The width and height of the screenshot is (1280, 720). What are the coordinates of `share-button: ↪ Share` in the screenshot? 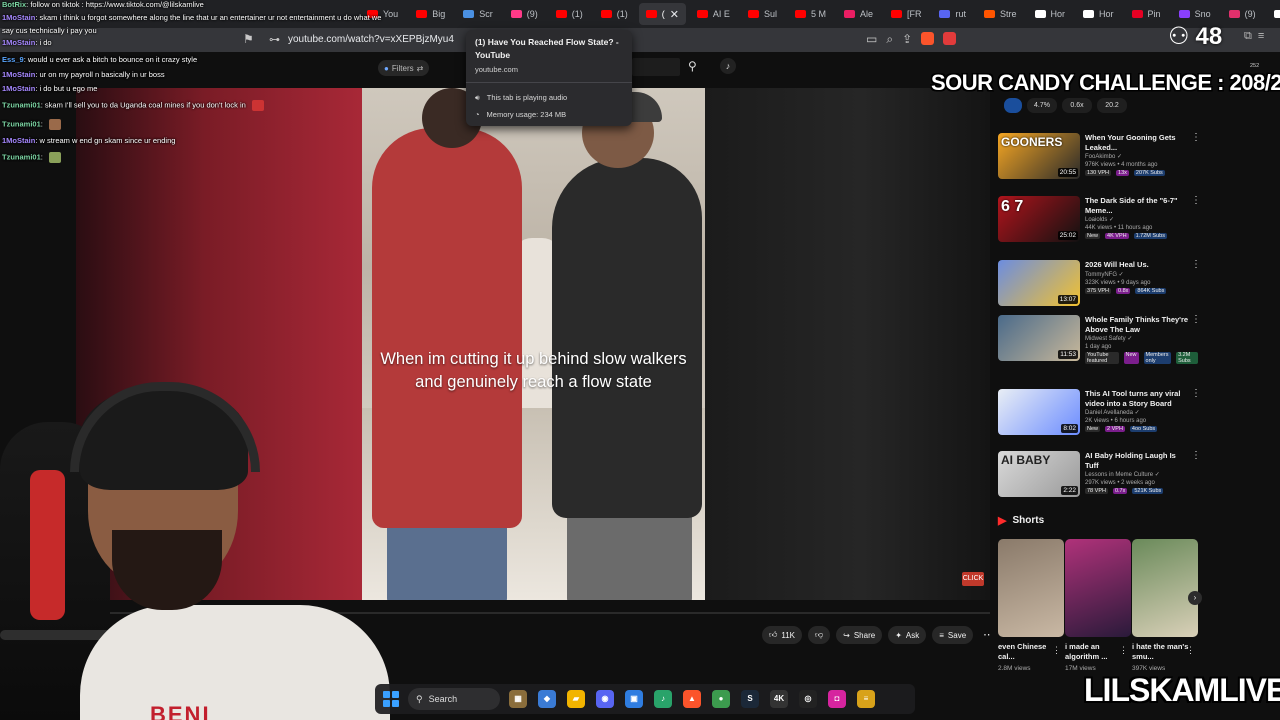 It's located at (859, 635).